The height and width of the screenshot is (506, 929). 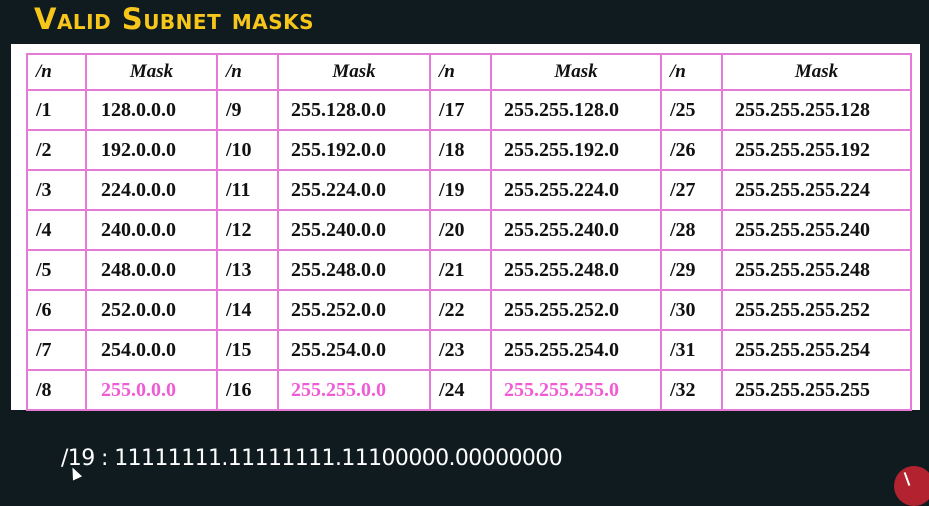 I want to click on prefix-cell: /3, so click(x=56, y=190).